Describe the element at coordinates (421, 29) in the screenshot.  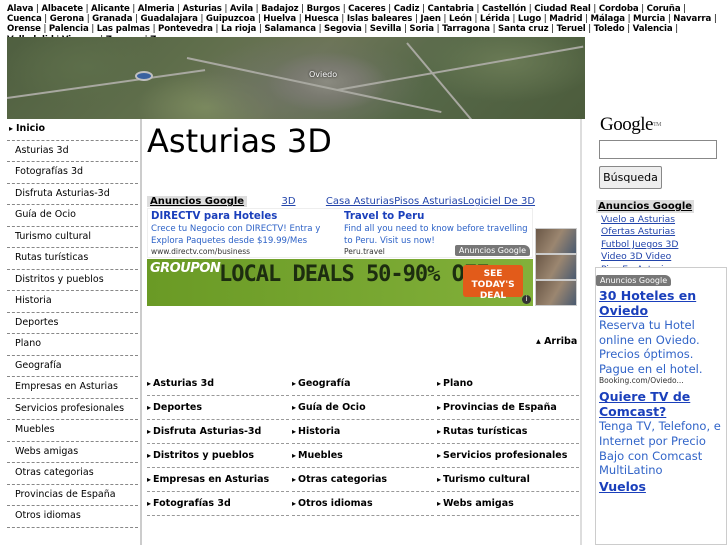
I see `province-link: Soria` at that location.